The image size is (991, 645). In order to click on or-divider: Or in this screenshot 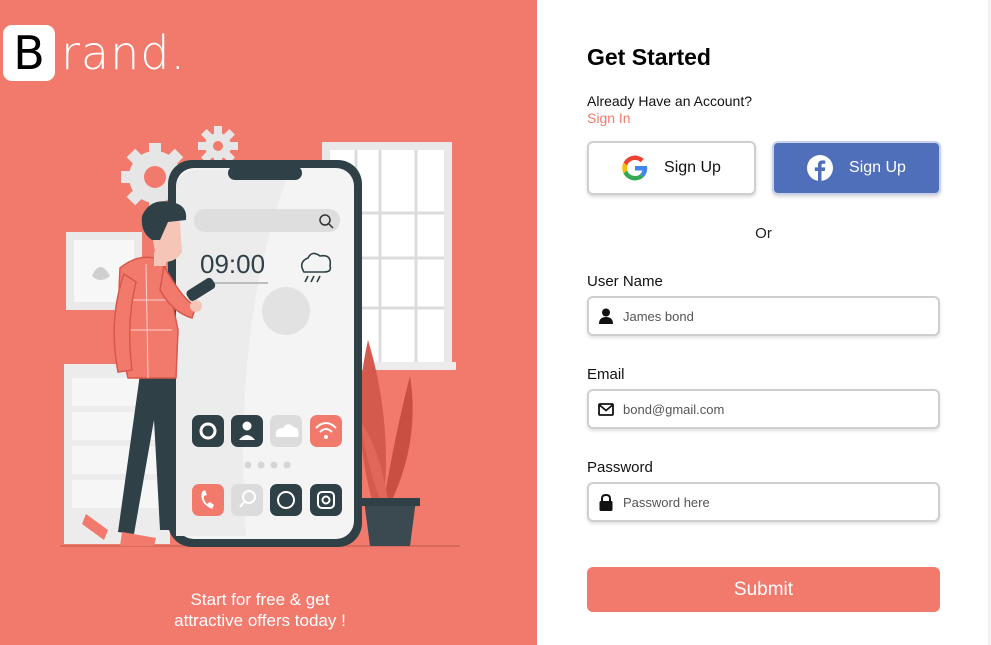, I will do `click(763, 233)`.